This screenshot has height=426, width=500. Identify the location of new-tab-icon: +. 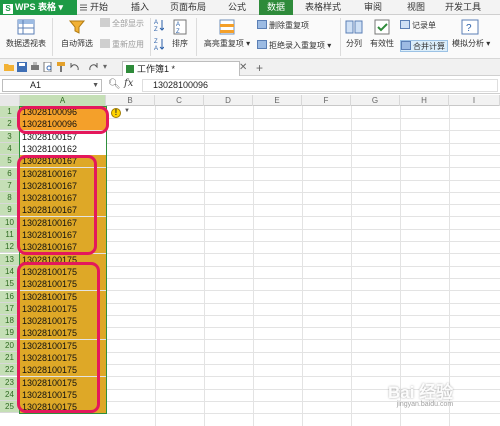
(259, 68).